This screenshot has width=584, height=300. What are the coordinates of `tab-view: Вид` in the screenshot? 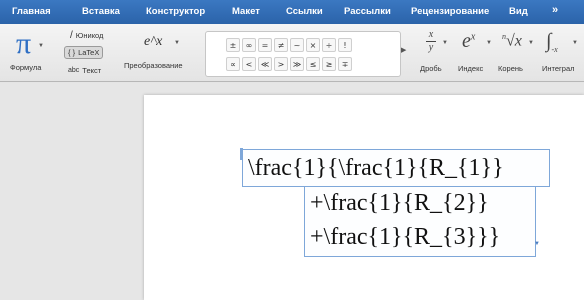 It's located at (518, 11).